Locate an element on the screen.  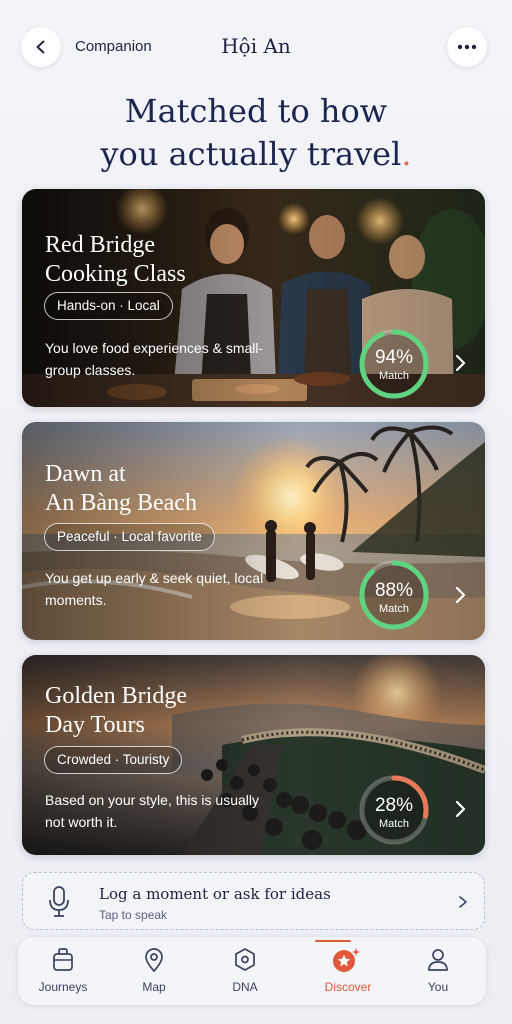
page-title: Hội An is located at coordinates (256, 46).